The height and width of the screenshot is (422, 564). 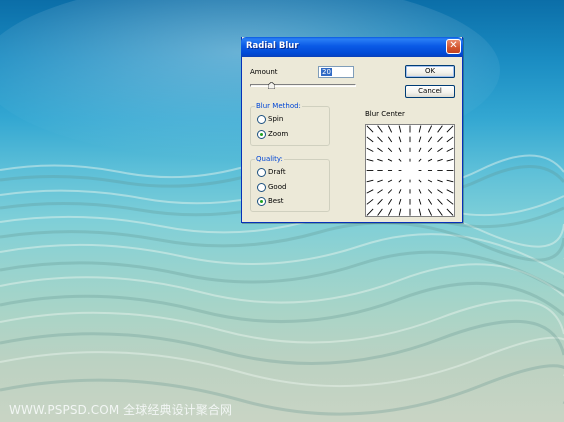 What do you see at coordinates (261, 187) in the screenshot?
I see `radio-good-button` at bounding box center [261, 187].